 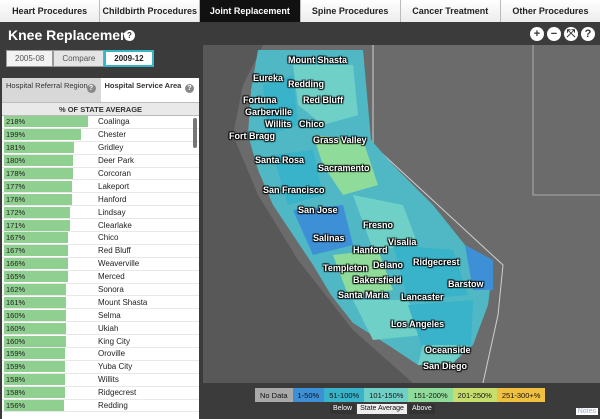 I want to click on tab-hospital-referral-region: Hospital Referral Region ?, so click(x=51, y=90).